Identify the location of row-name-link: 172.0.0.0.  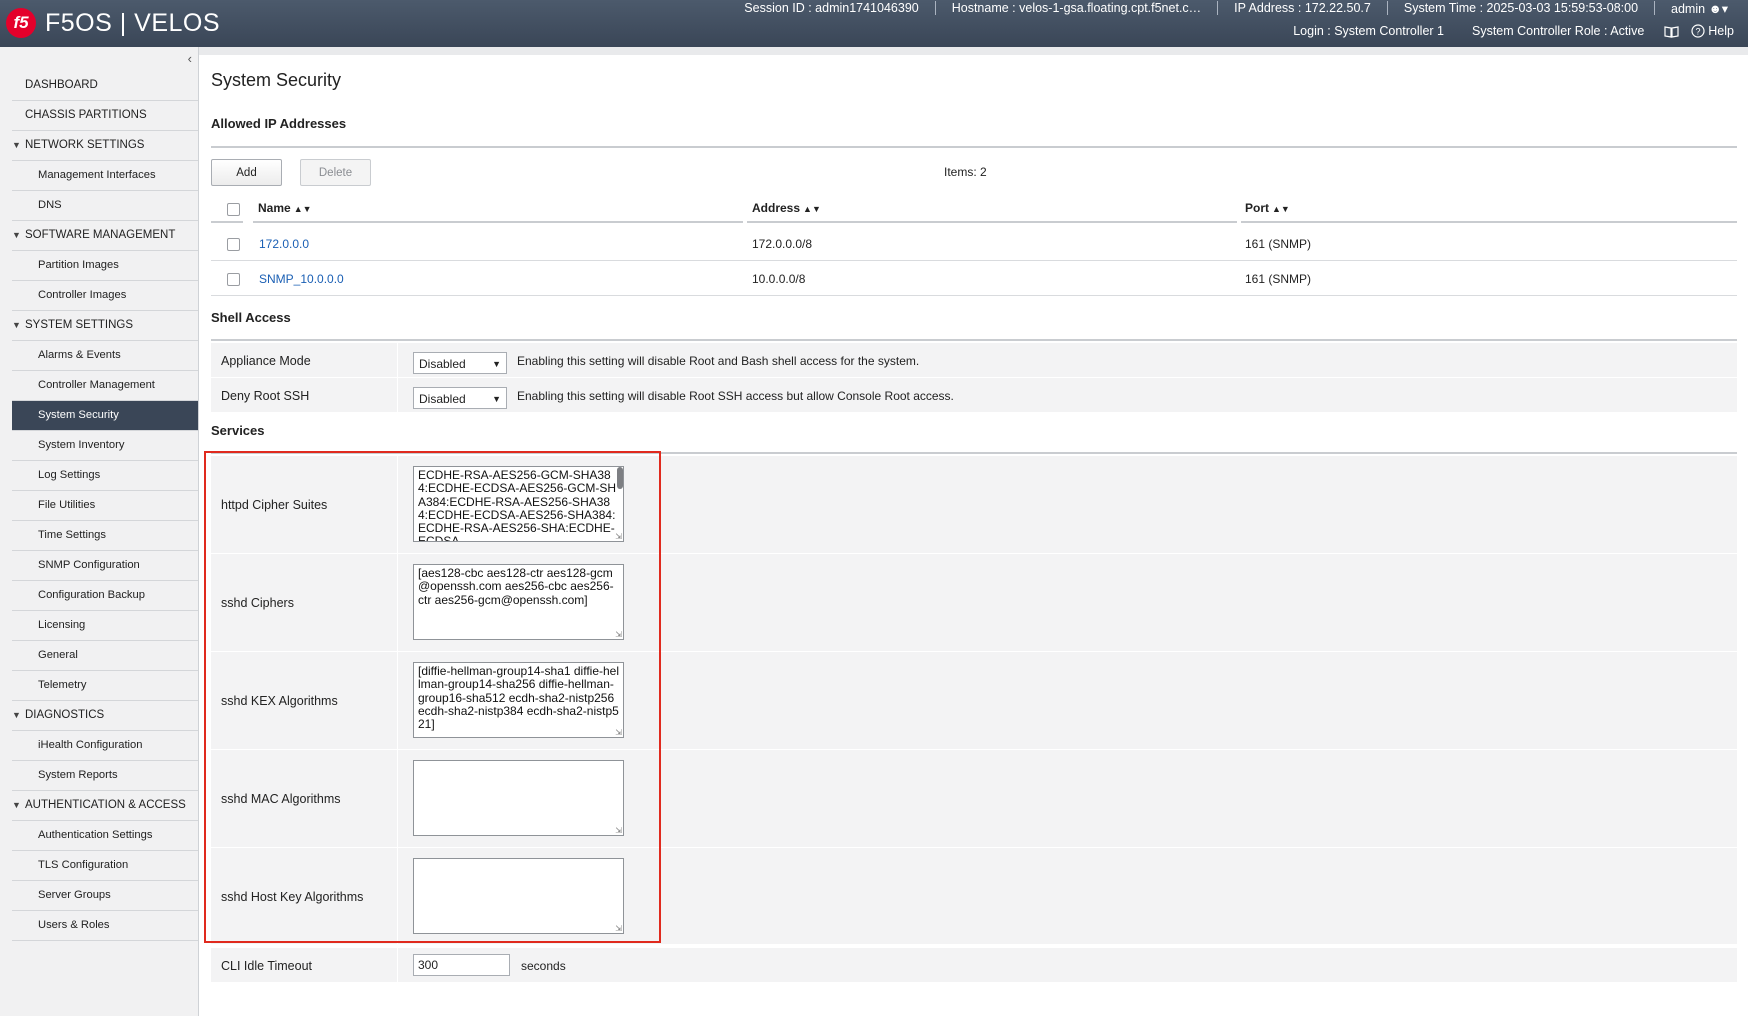
(284, 244).